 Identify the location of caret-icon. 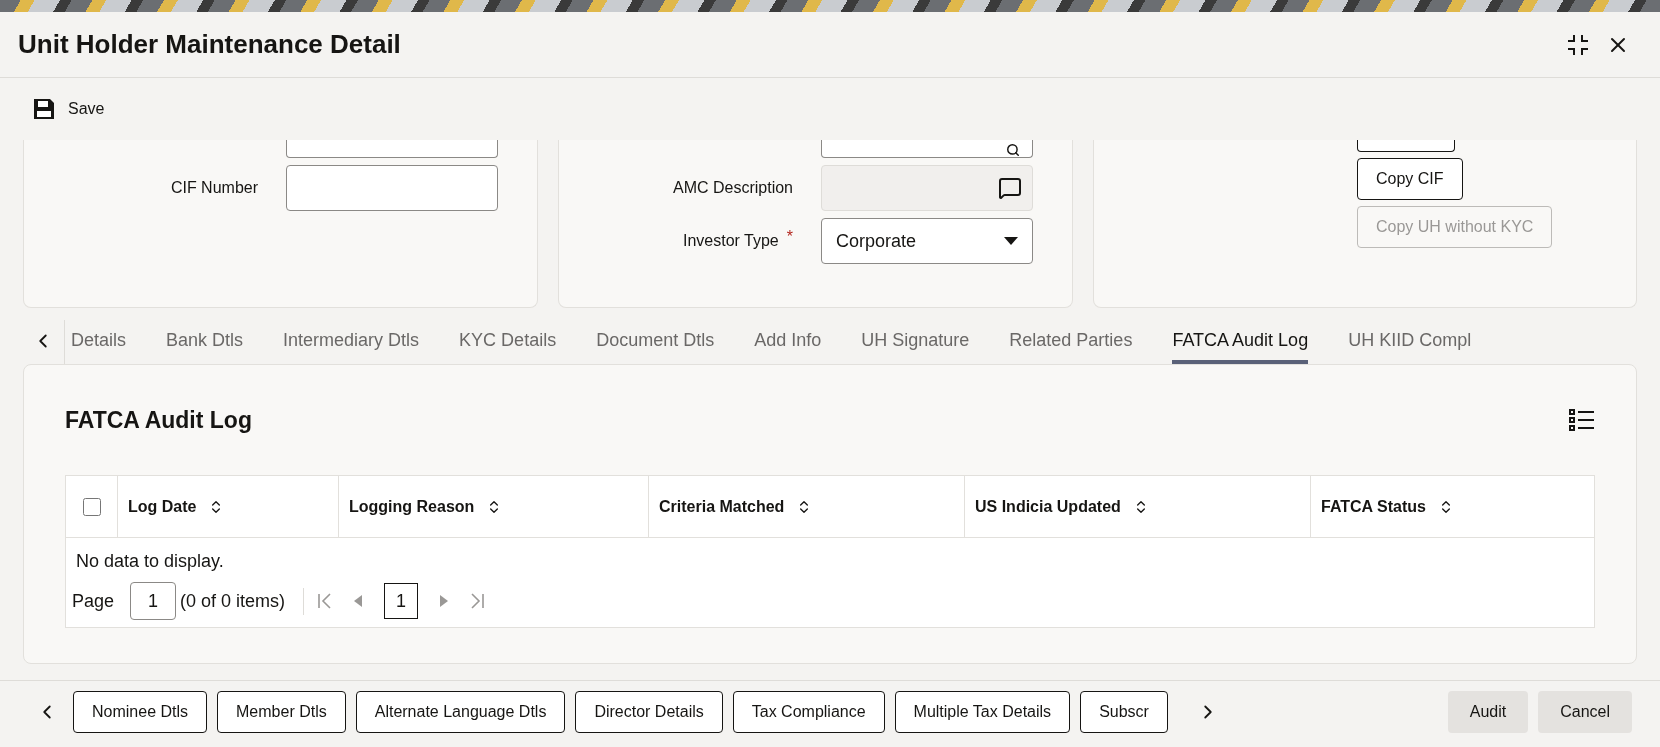
(1011, 241).